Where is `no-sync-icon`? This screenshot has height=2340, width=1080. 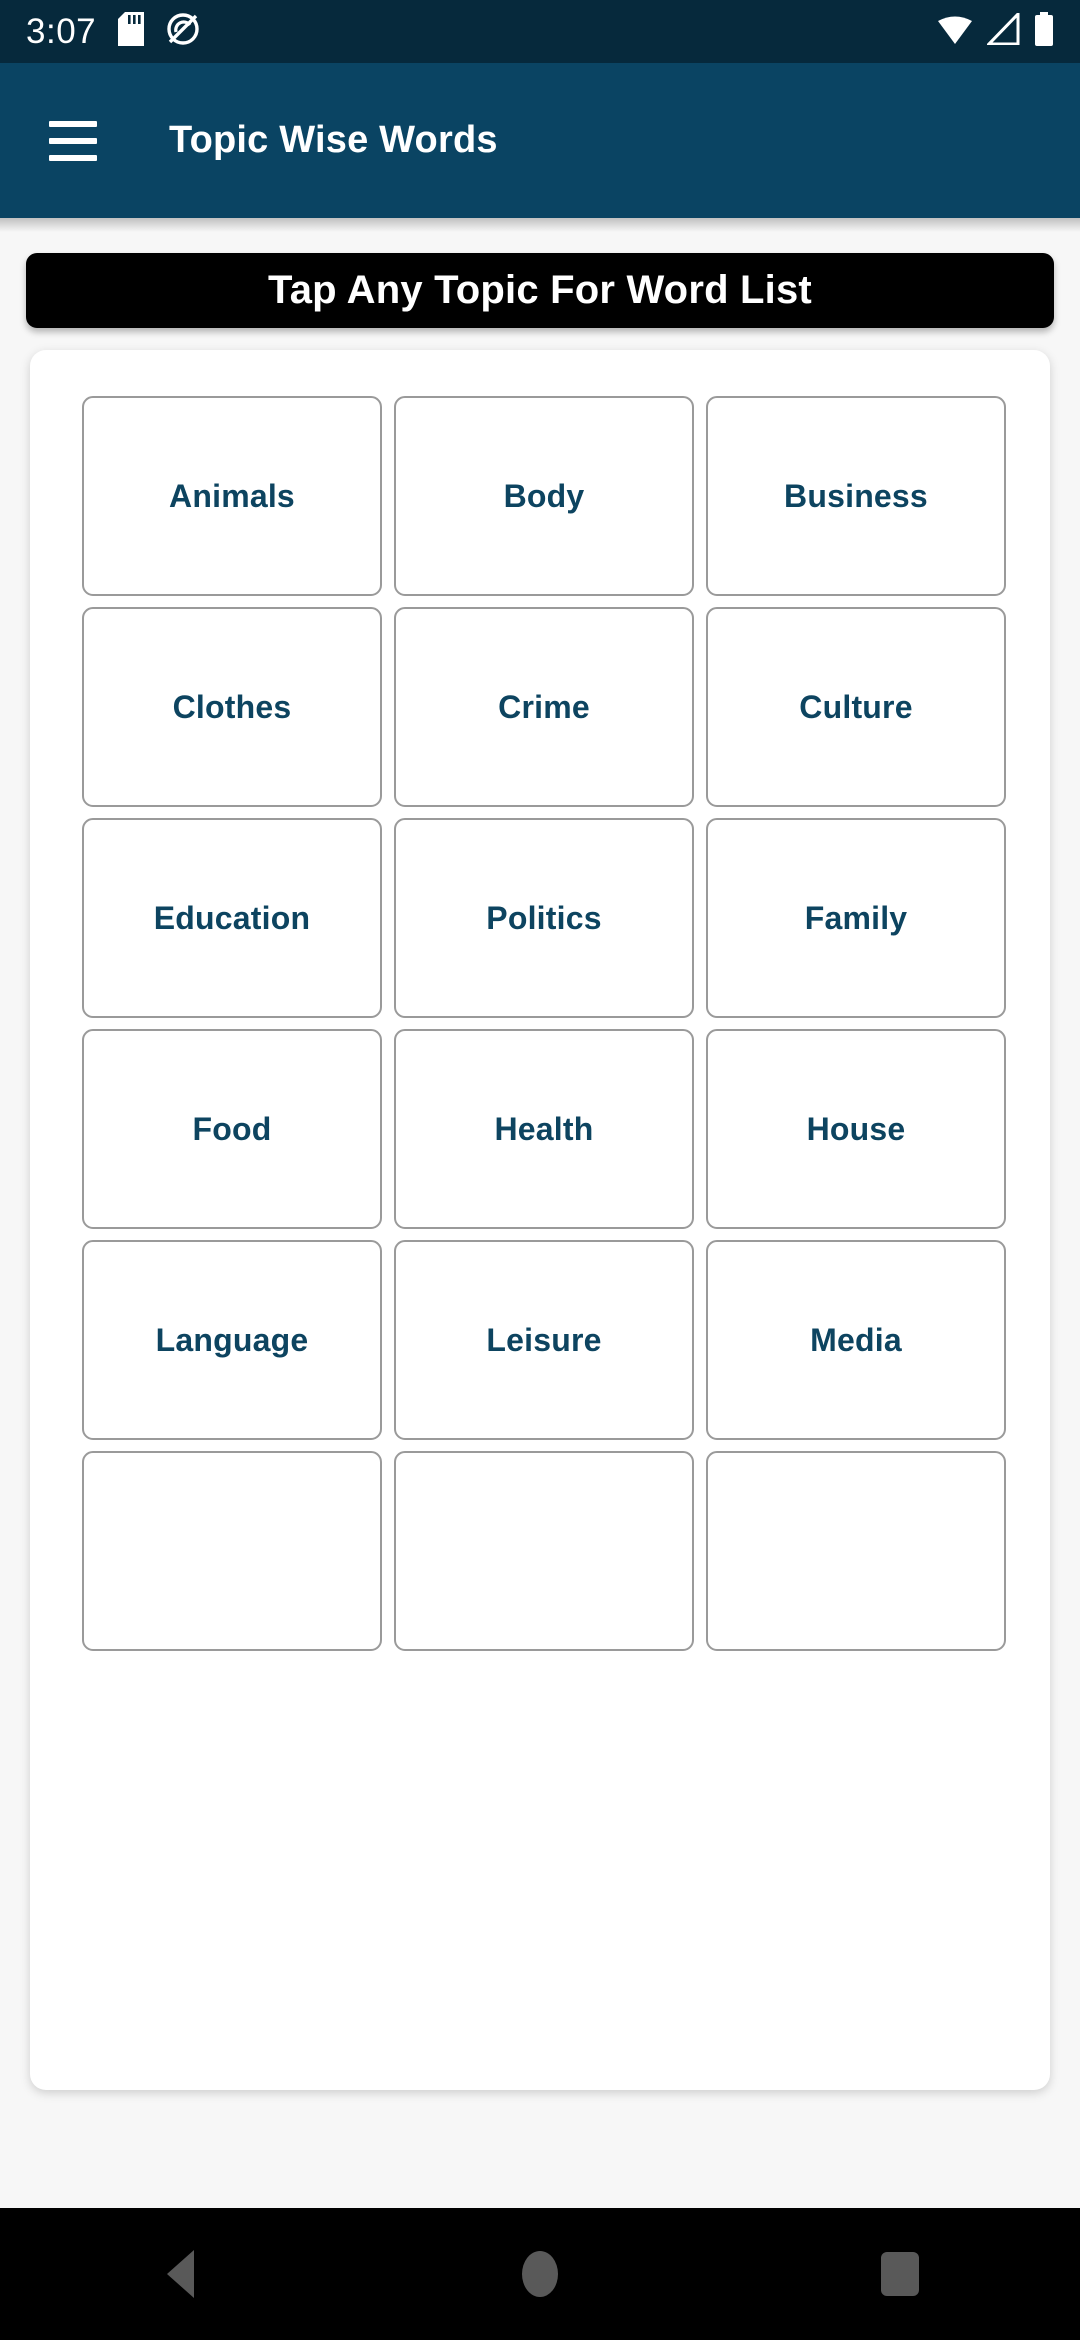
no-sync-icon is located at coordinates (183, 31).